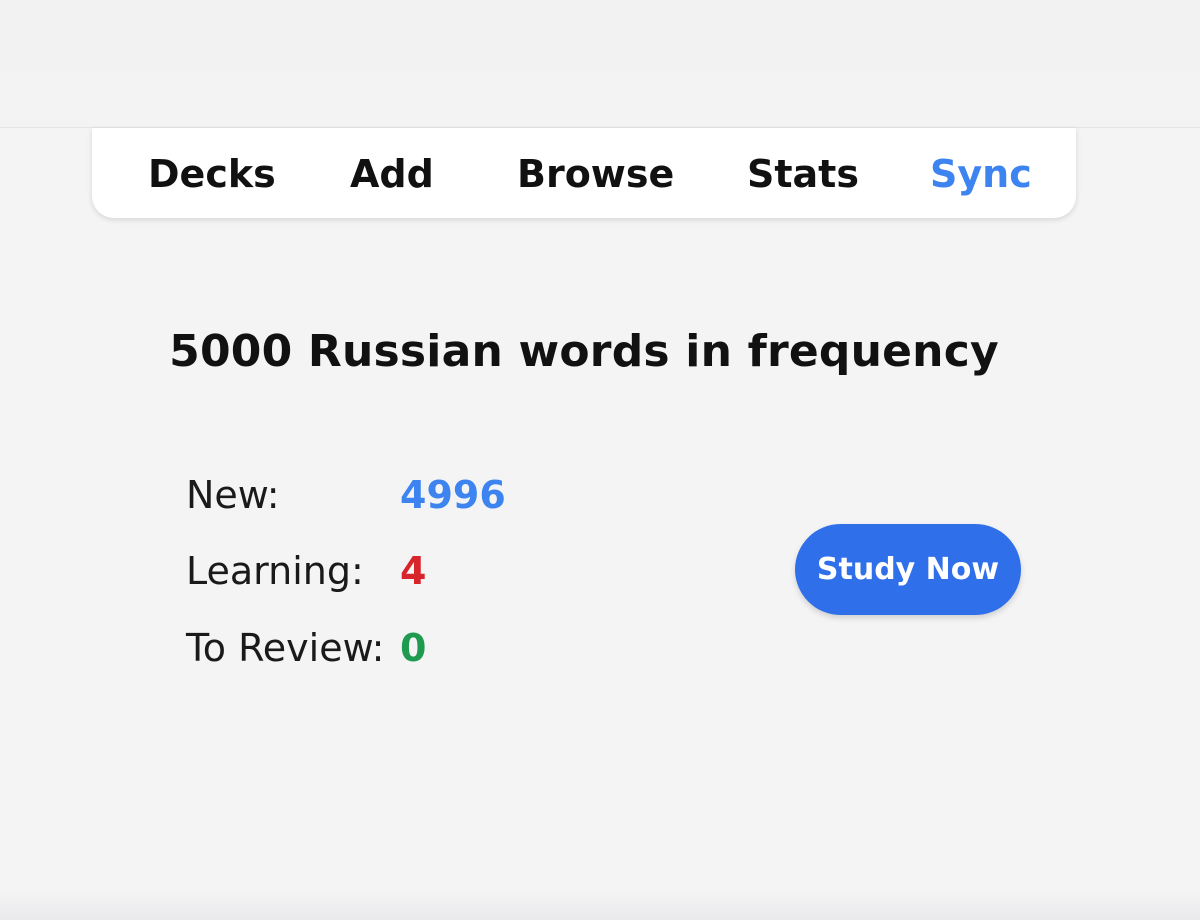  What do you see at coordinates (413, 648) in the screenshot?
I see `review-count: 0` at bounding box center [413, 648].